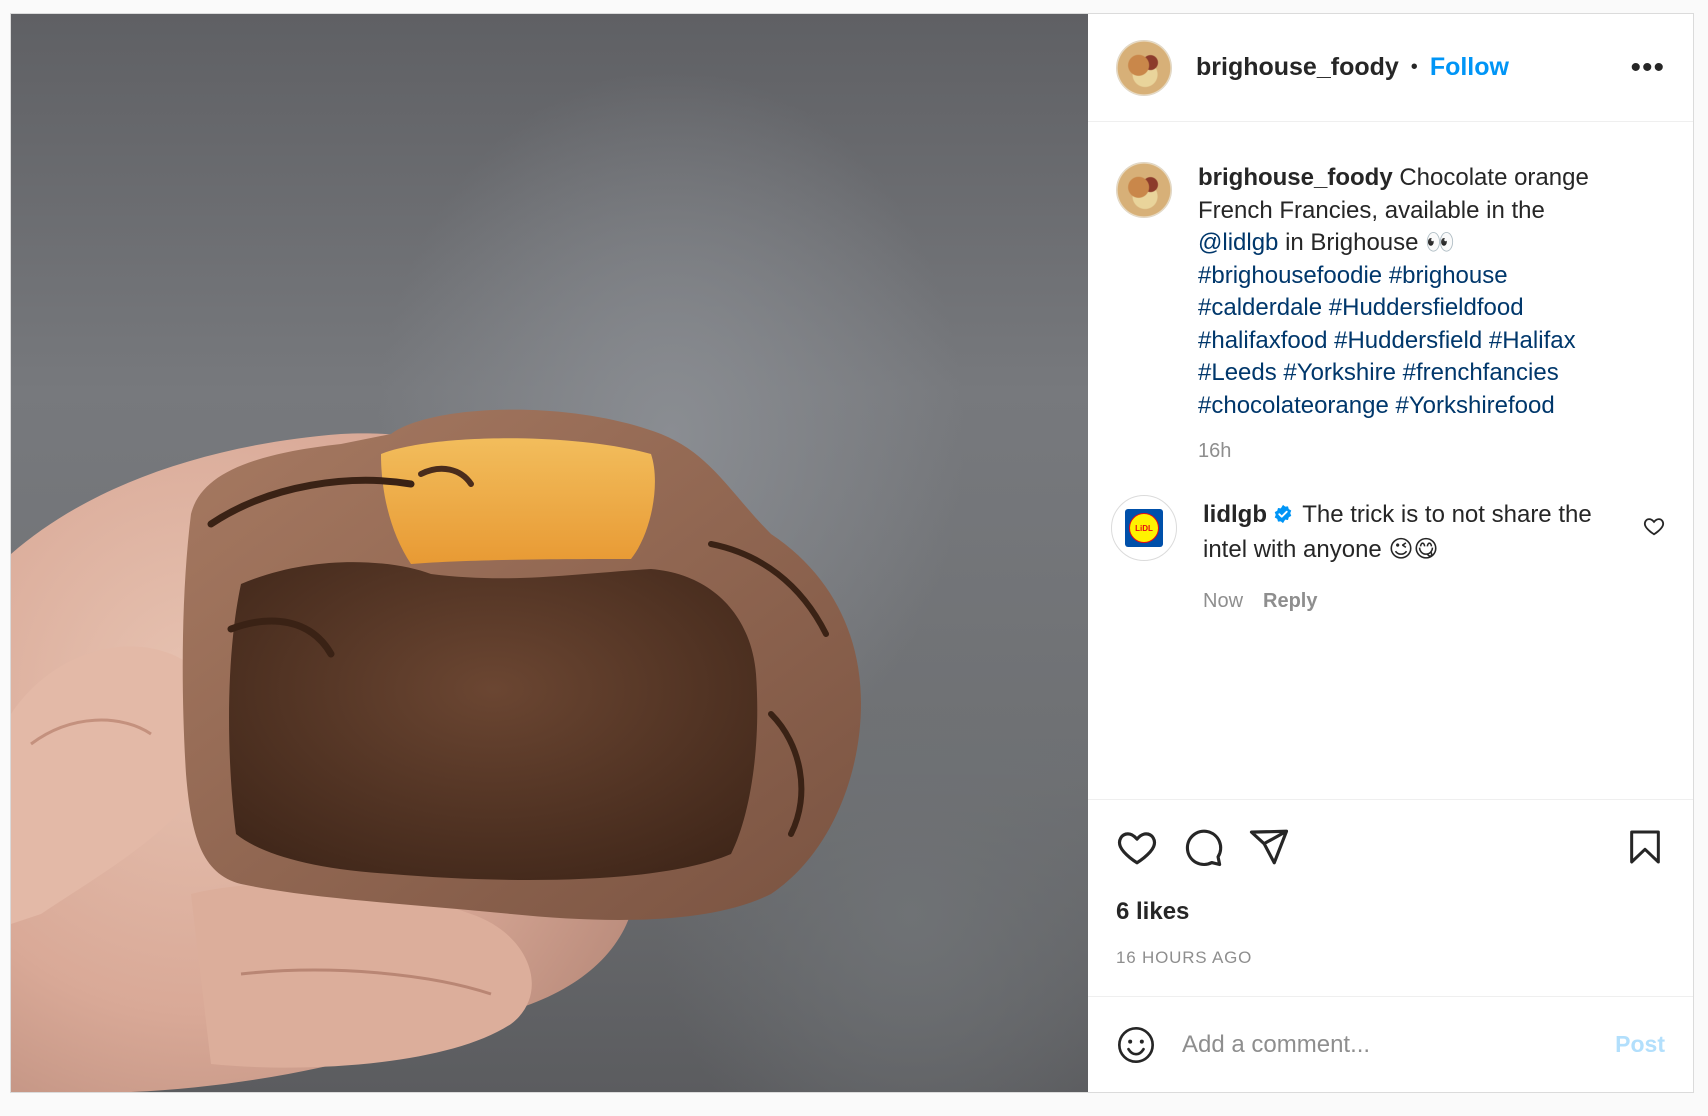 Image resolution: width=1708 pixels, height=1116 pixels. I want to click on post-actions-section: 6 likes 16 HOURS AGO, so click(1390, 897).